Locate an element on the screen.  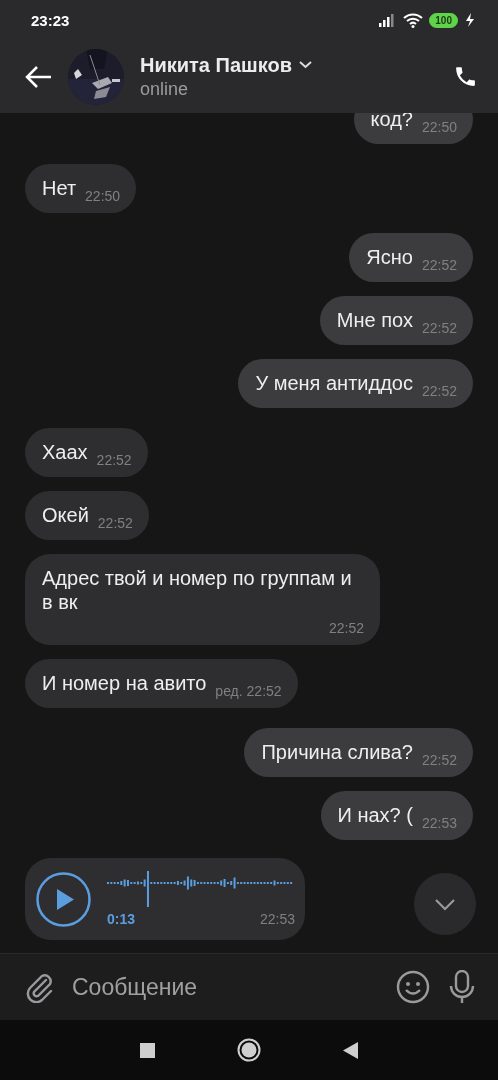
message-text: Нет is located at coordinates (59, 188).